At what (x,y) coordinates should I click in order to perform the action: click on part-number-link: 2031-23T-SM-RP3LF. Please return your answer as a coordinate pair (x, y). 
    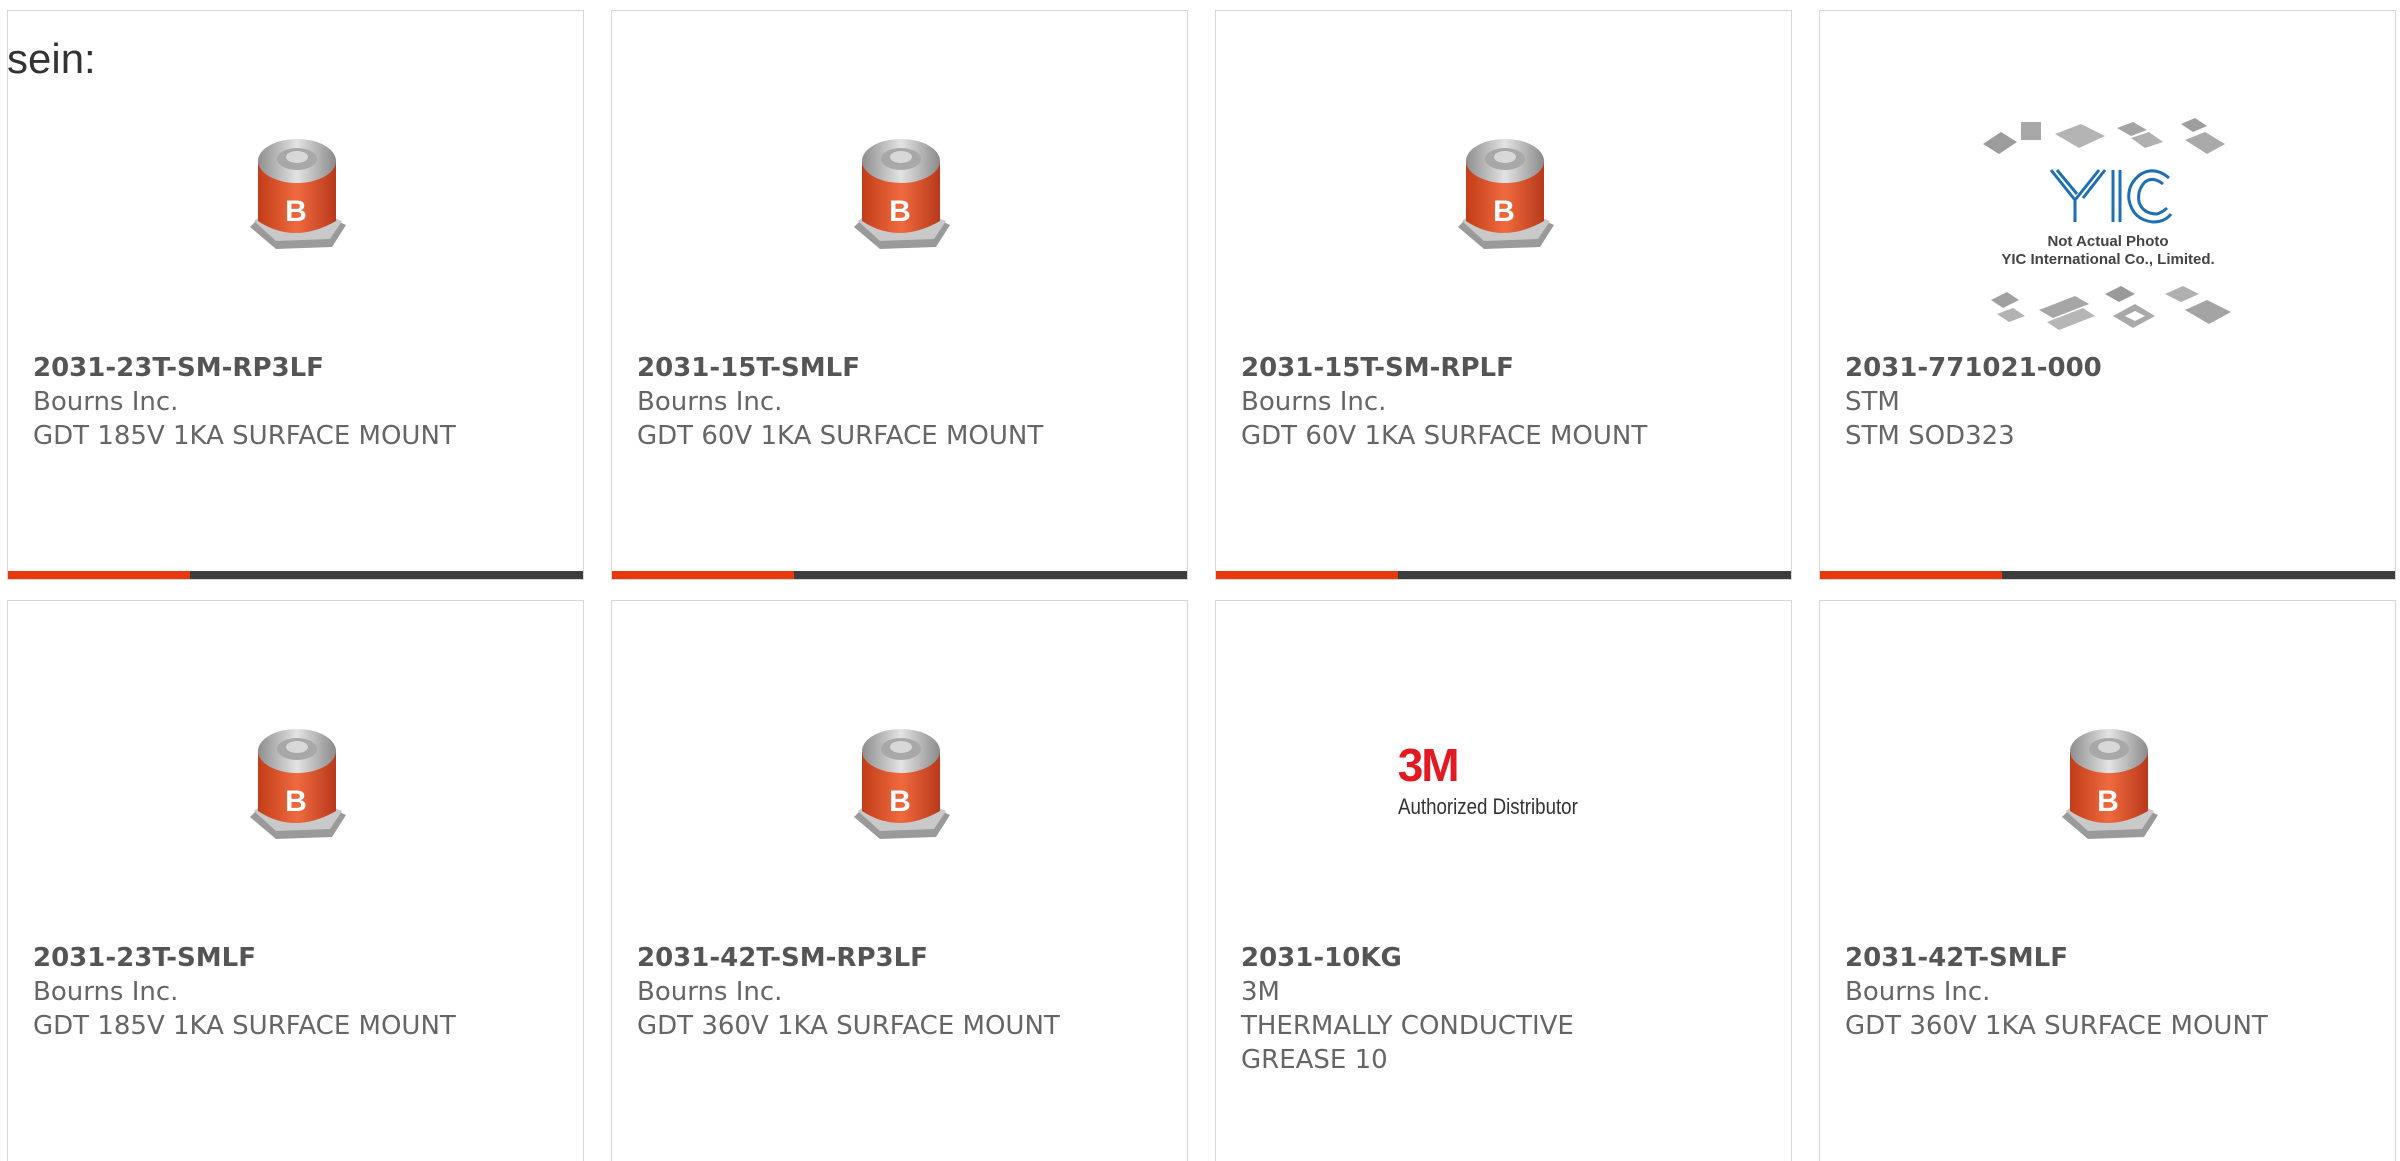
    Looking at the image, I should click on (298, 368).